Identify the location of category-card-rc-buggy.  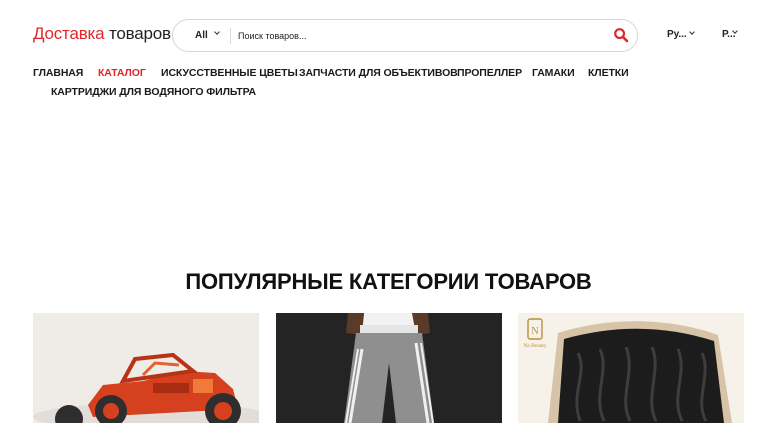
(146, 368).